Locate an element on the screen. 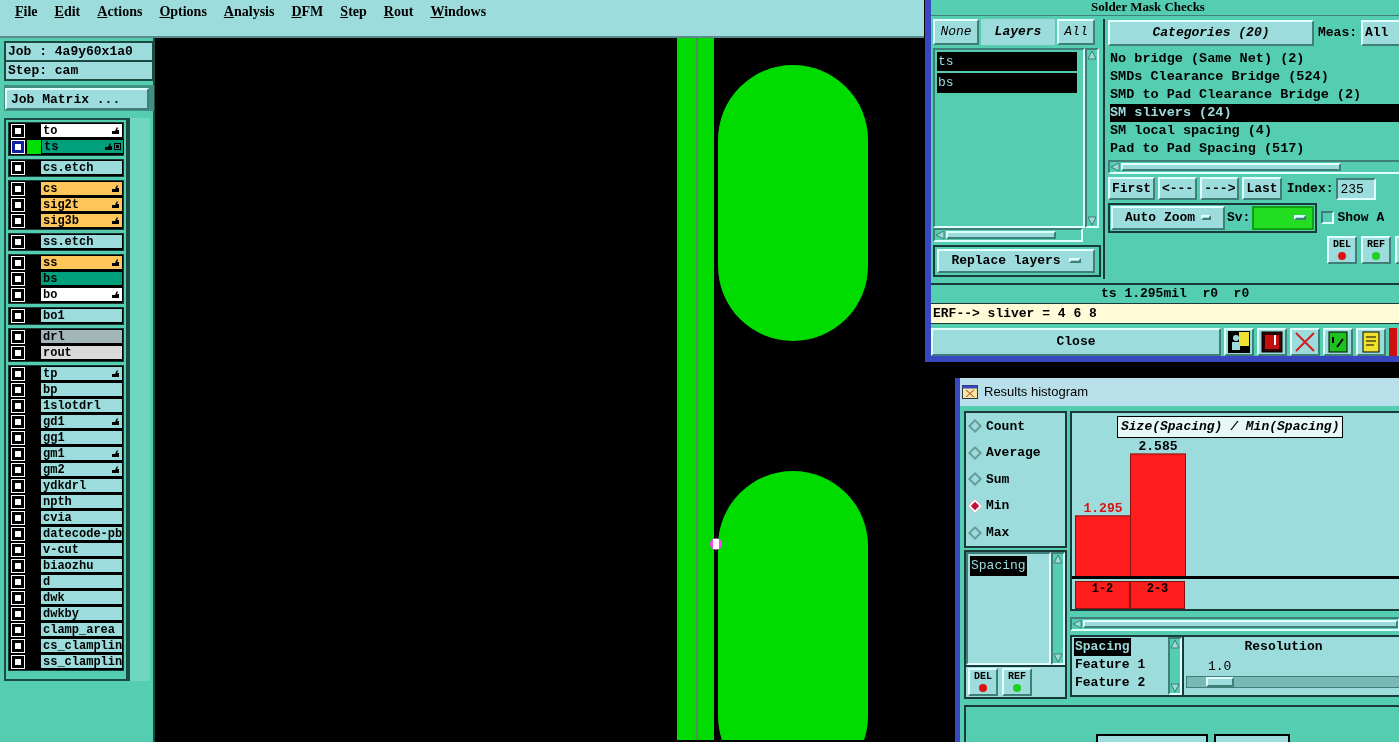 This screenshot has height=742, width=1399. mode-radio: Sum is located at coordinates (1017, 479).